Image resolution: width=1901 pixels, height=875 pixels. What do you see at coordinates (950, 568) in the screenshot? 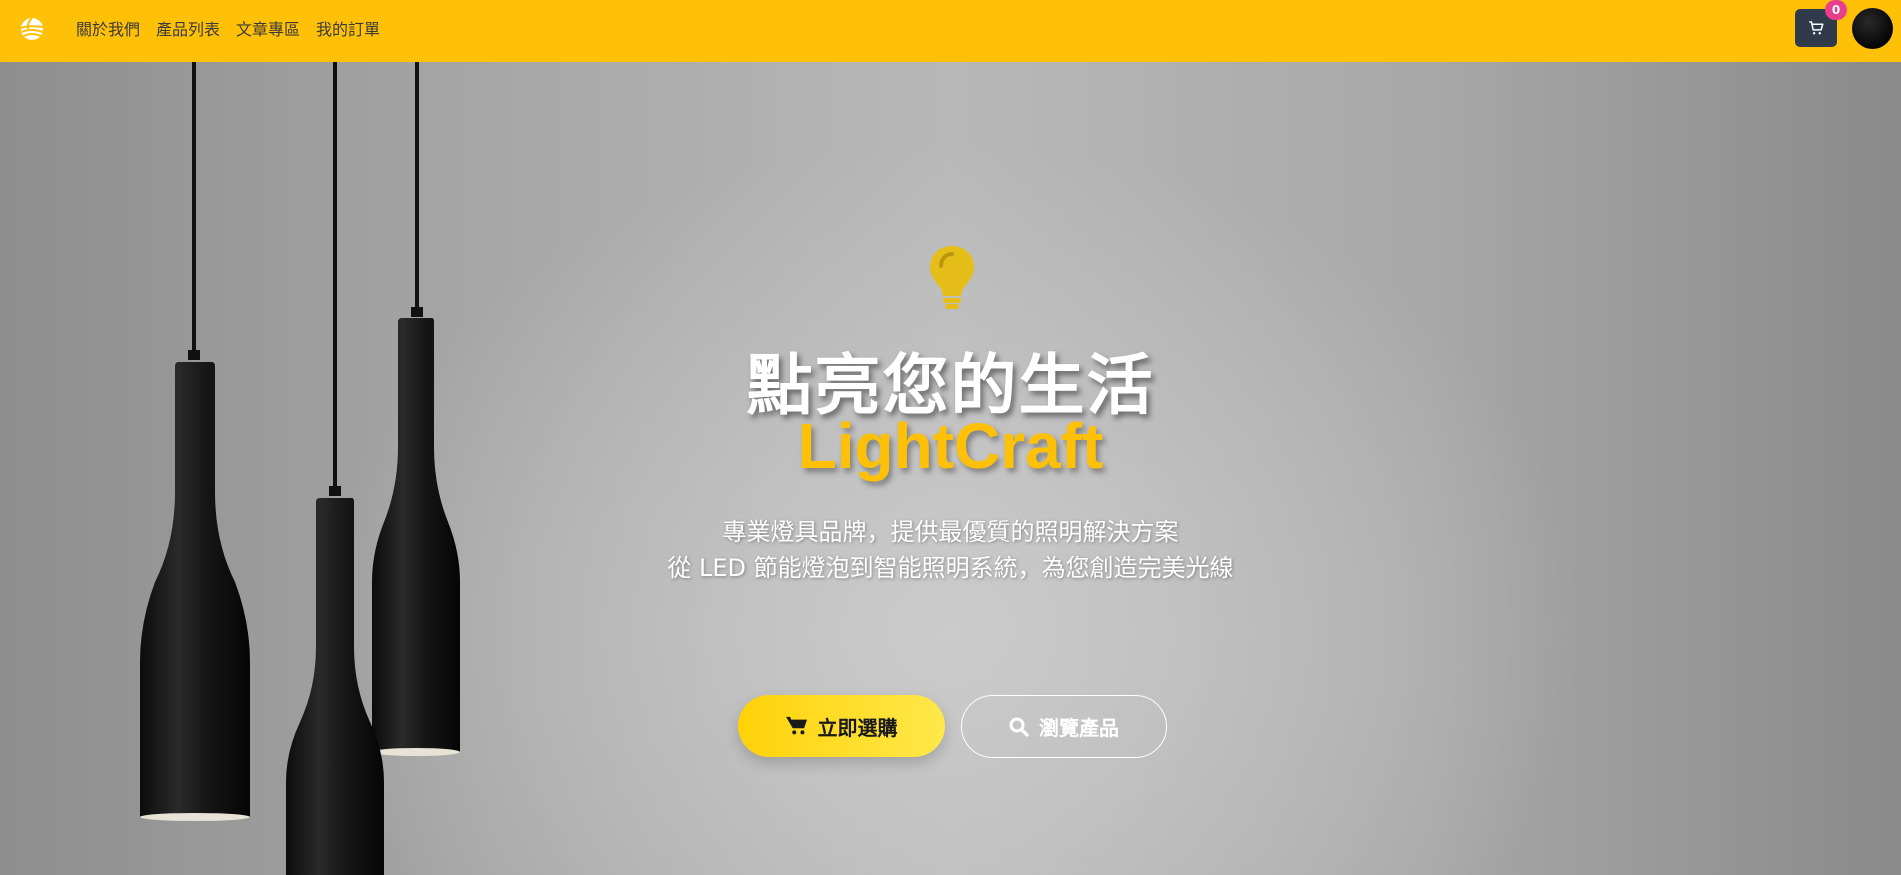
I see `hero-subtitle-line2: 從 LED 節能燈泡到智能照明系統，為您創造完美光線` at bounding box center [950, 568].